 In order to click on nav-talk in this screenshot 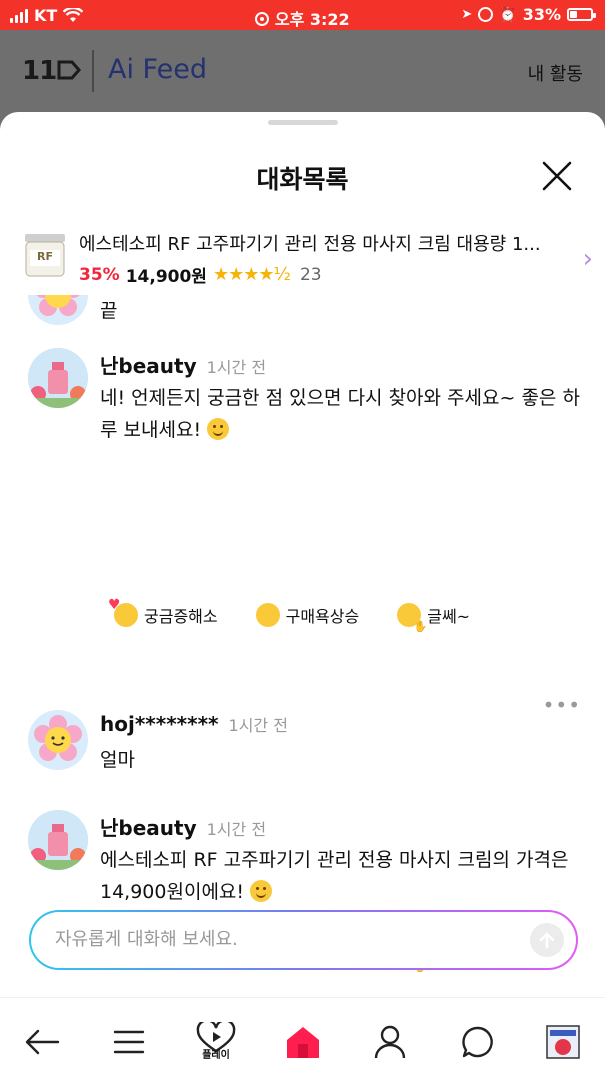, I will do `click(478, 1042)`.